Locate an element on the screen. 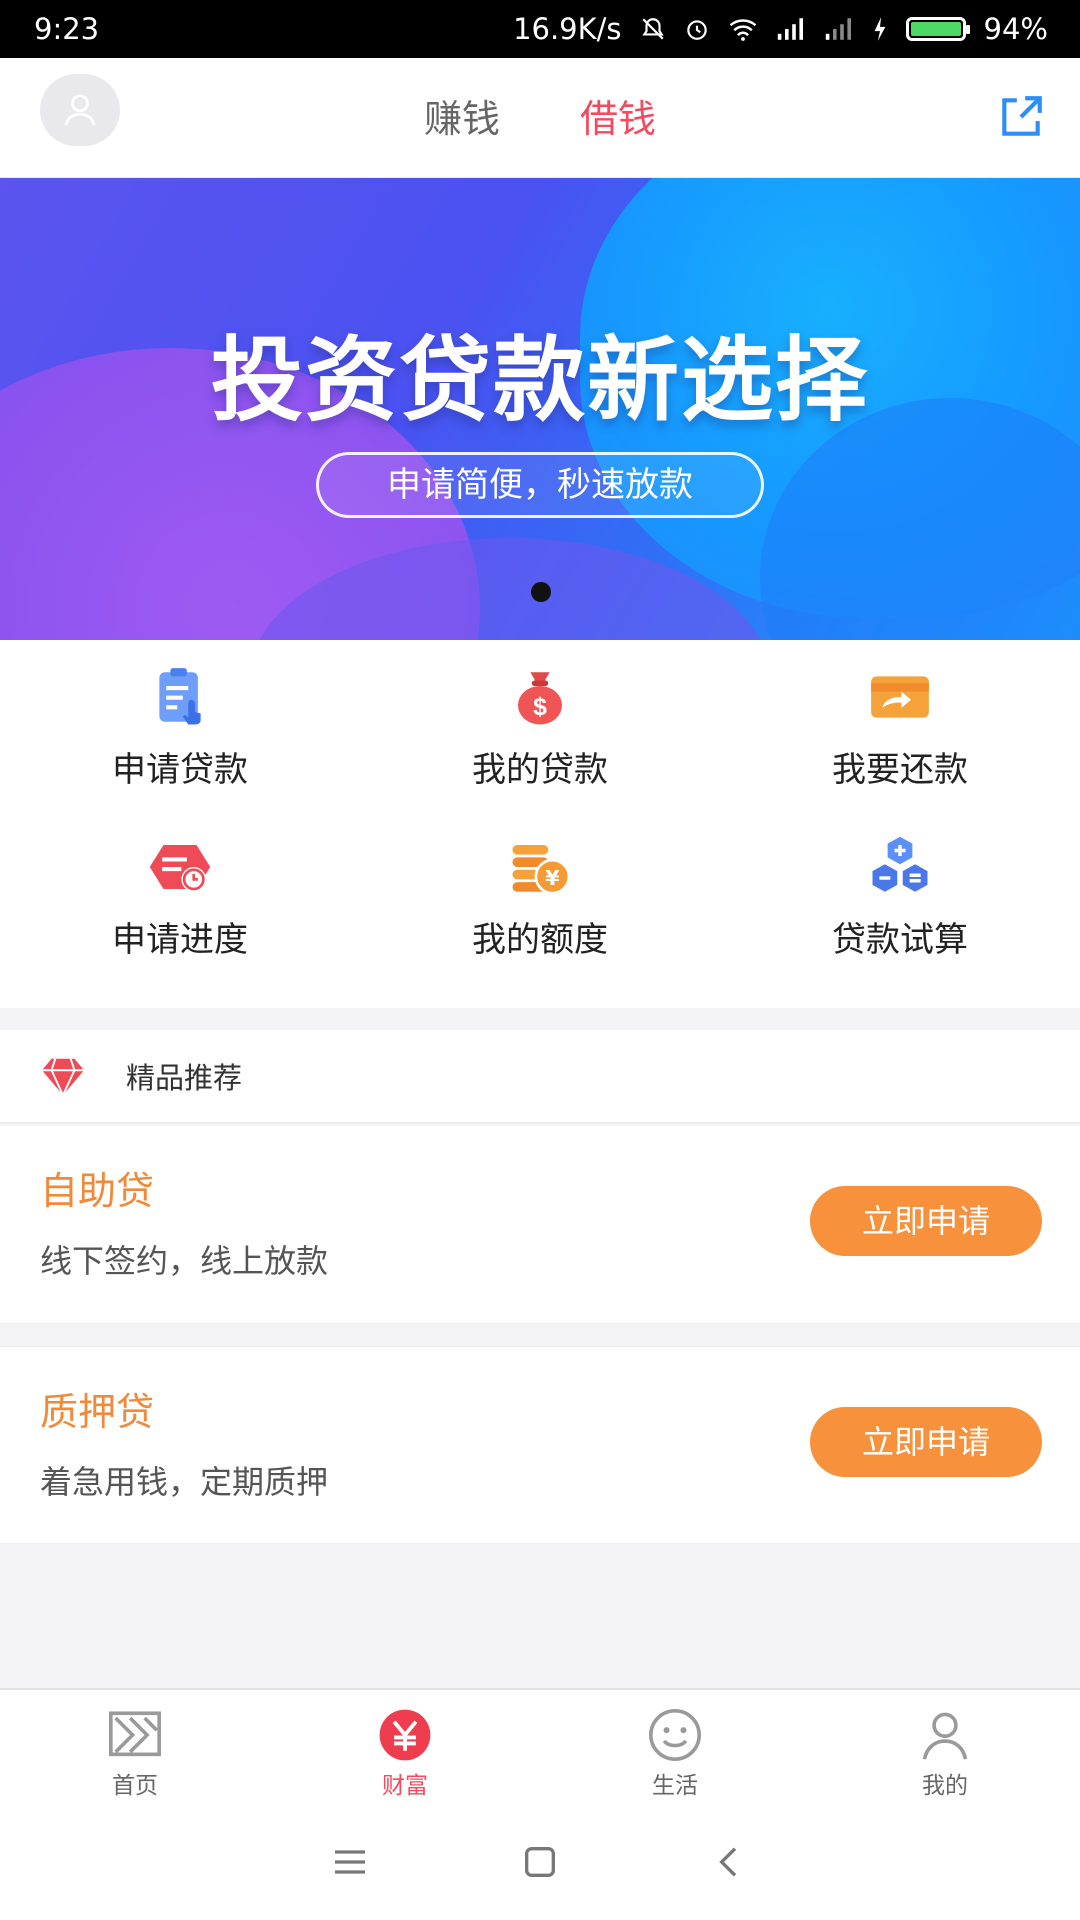 The height and width of the screenshot is (1920, 1080). mute-bell-icon is located at coordinates (652, 29).